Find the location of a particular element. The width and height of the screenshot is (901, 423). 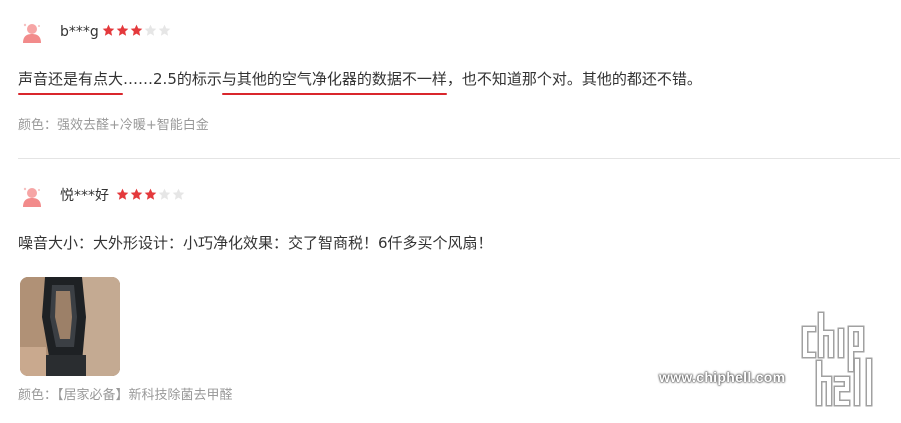

fan-photo-image is located at coordinates (70, 326).